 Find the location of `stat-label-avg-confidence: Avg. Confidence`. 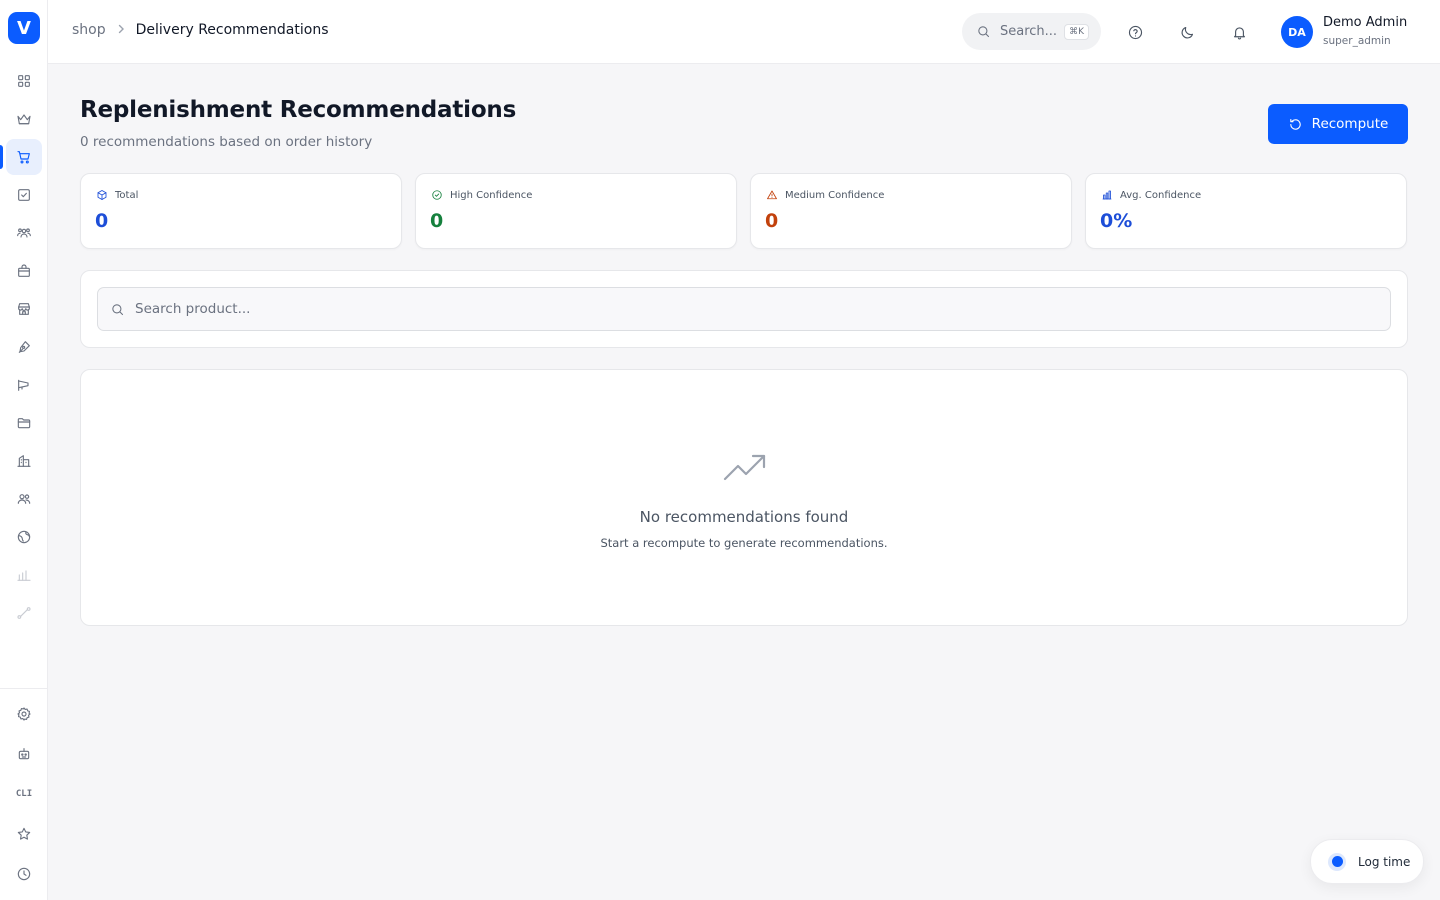

stat-label-avg-confidence: Avg. Confidence is located at coordinates (1151, 195).